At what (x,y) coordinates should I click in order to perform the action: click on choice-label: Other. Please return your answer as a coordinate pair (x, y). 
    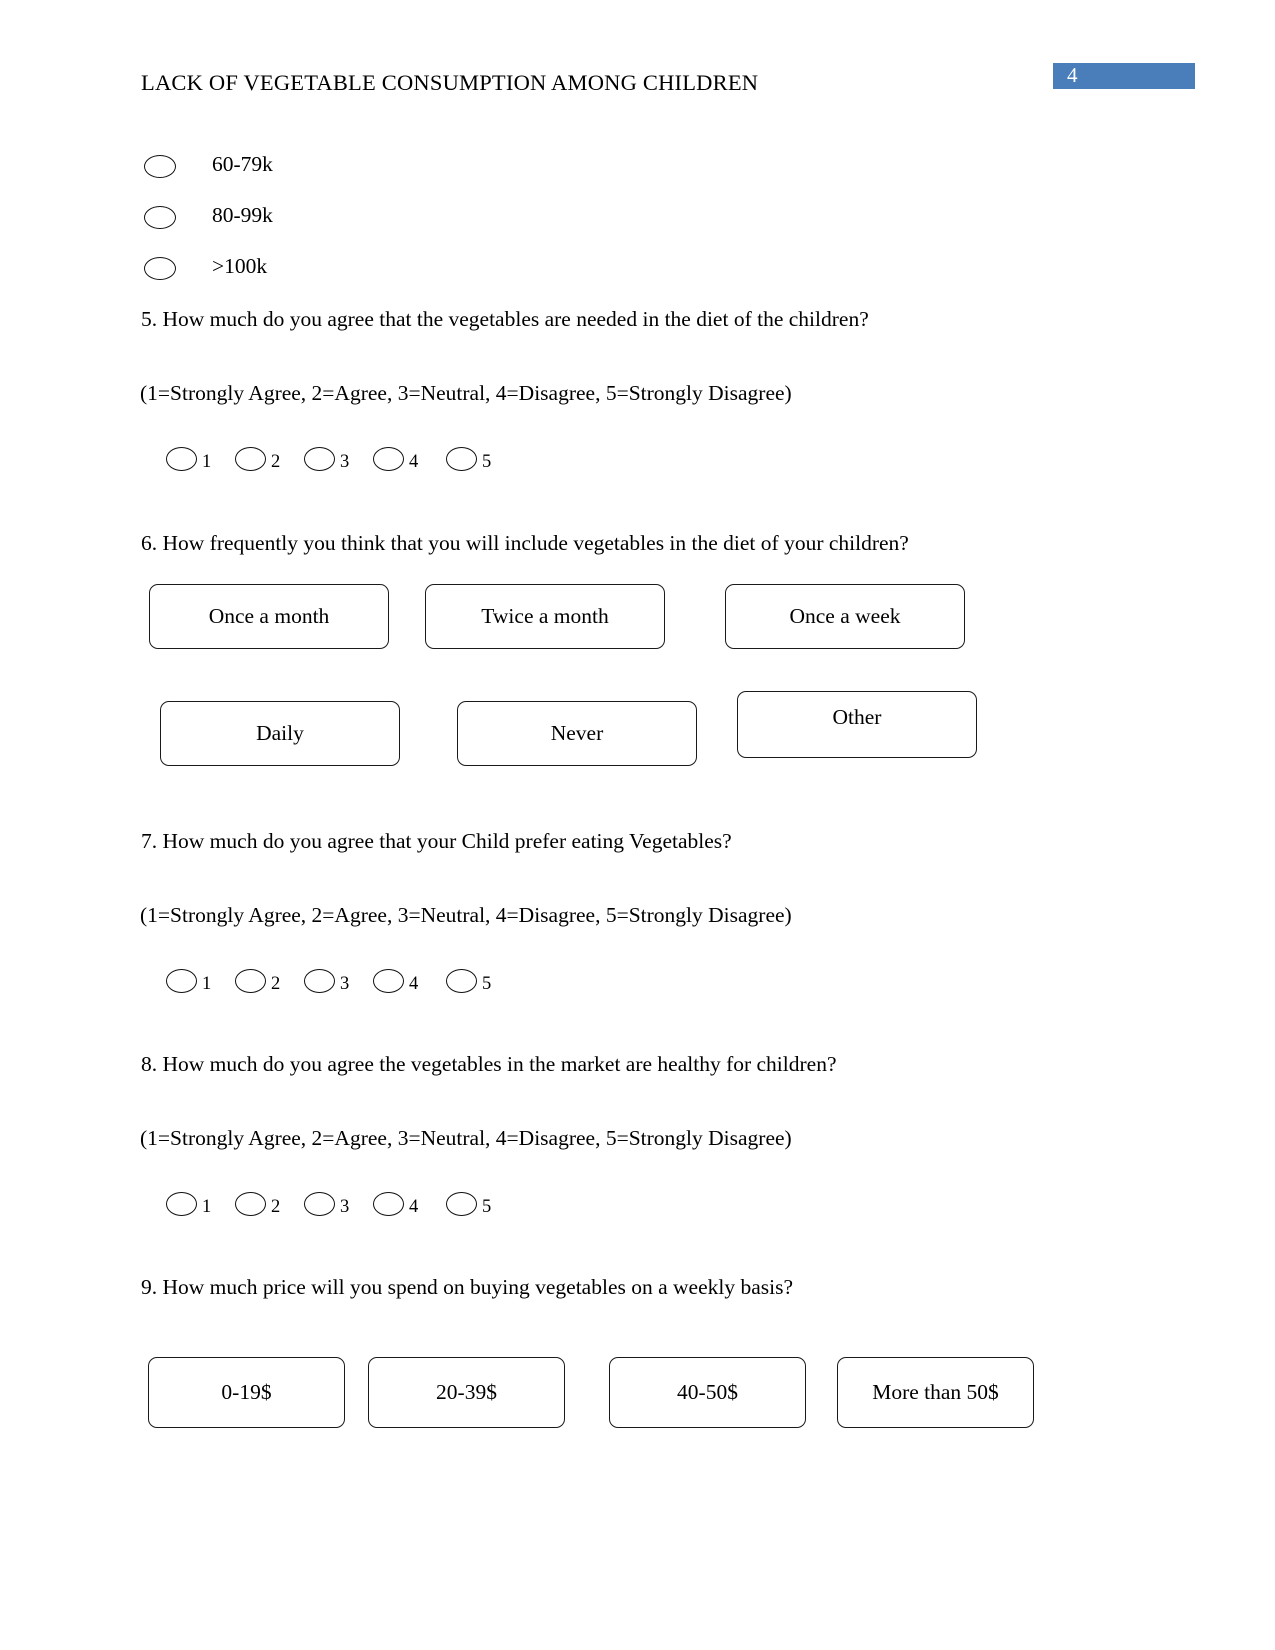
    Looking at the image, I should click on (857, 717).